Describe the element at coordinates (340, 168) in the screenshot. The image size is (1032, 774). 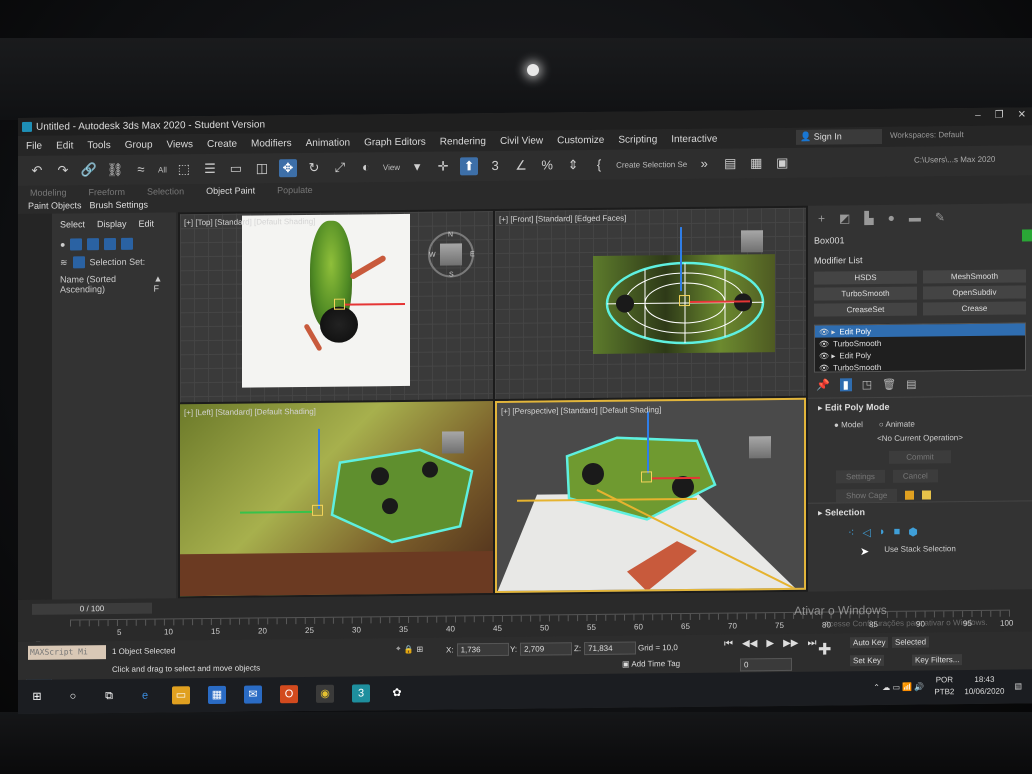
I see `select-scale-icon: ⤢` at that location.